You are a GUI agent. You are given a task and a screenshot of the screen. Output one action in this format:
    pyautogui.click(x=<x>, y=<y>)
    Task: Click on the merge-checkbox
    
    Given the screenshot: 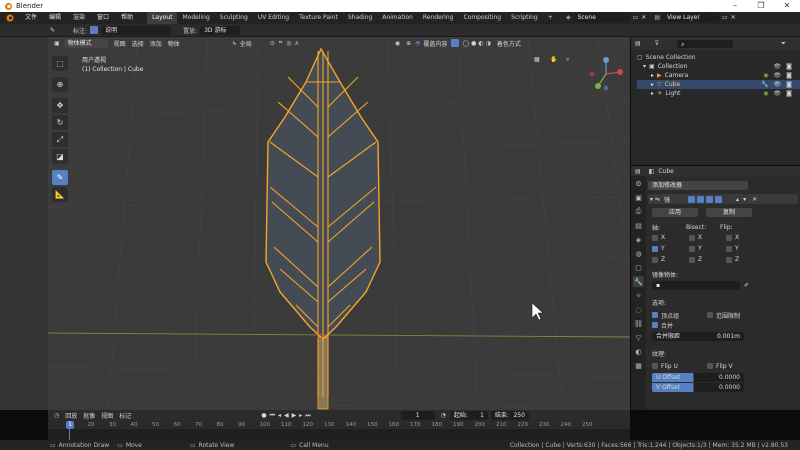 What is the action you would take?
    pyautogui.click(x=655, y=325)
    